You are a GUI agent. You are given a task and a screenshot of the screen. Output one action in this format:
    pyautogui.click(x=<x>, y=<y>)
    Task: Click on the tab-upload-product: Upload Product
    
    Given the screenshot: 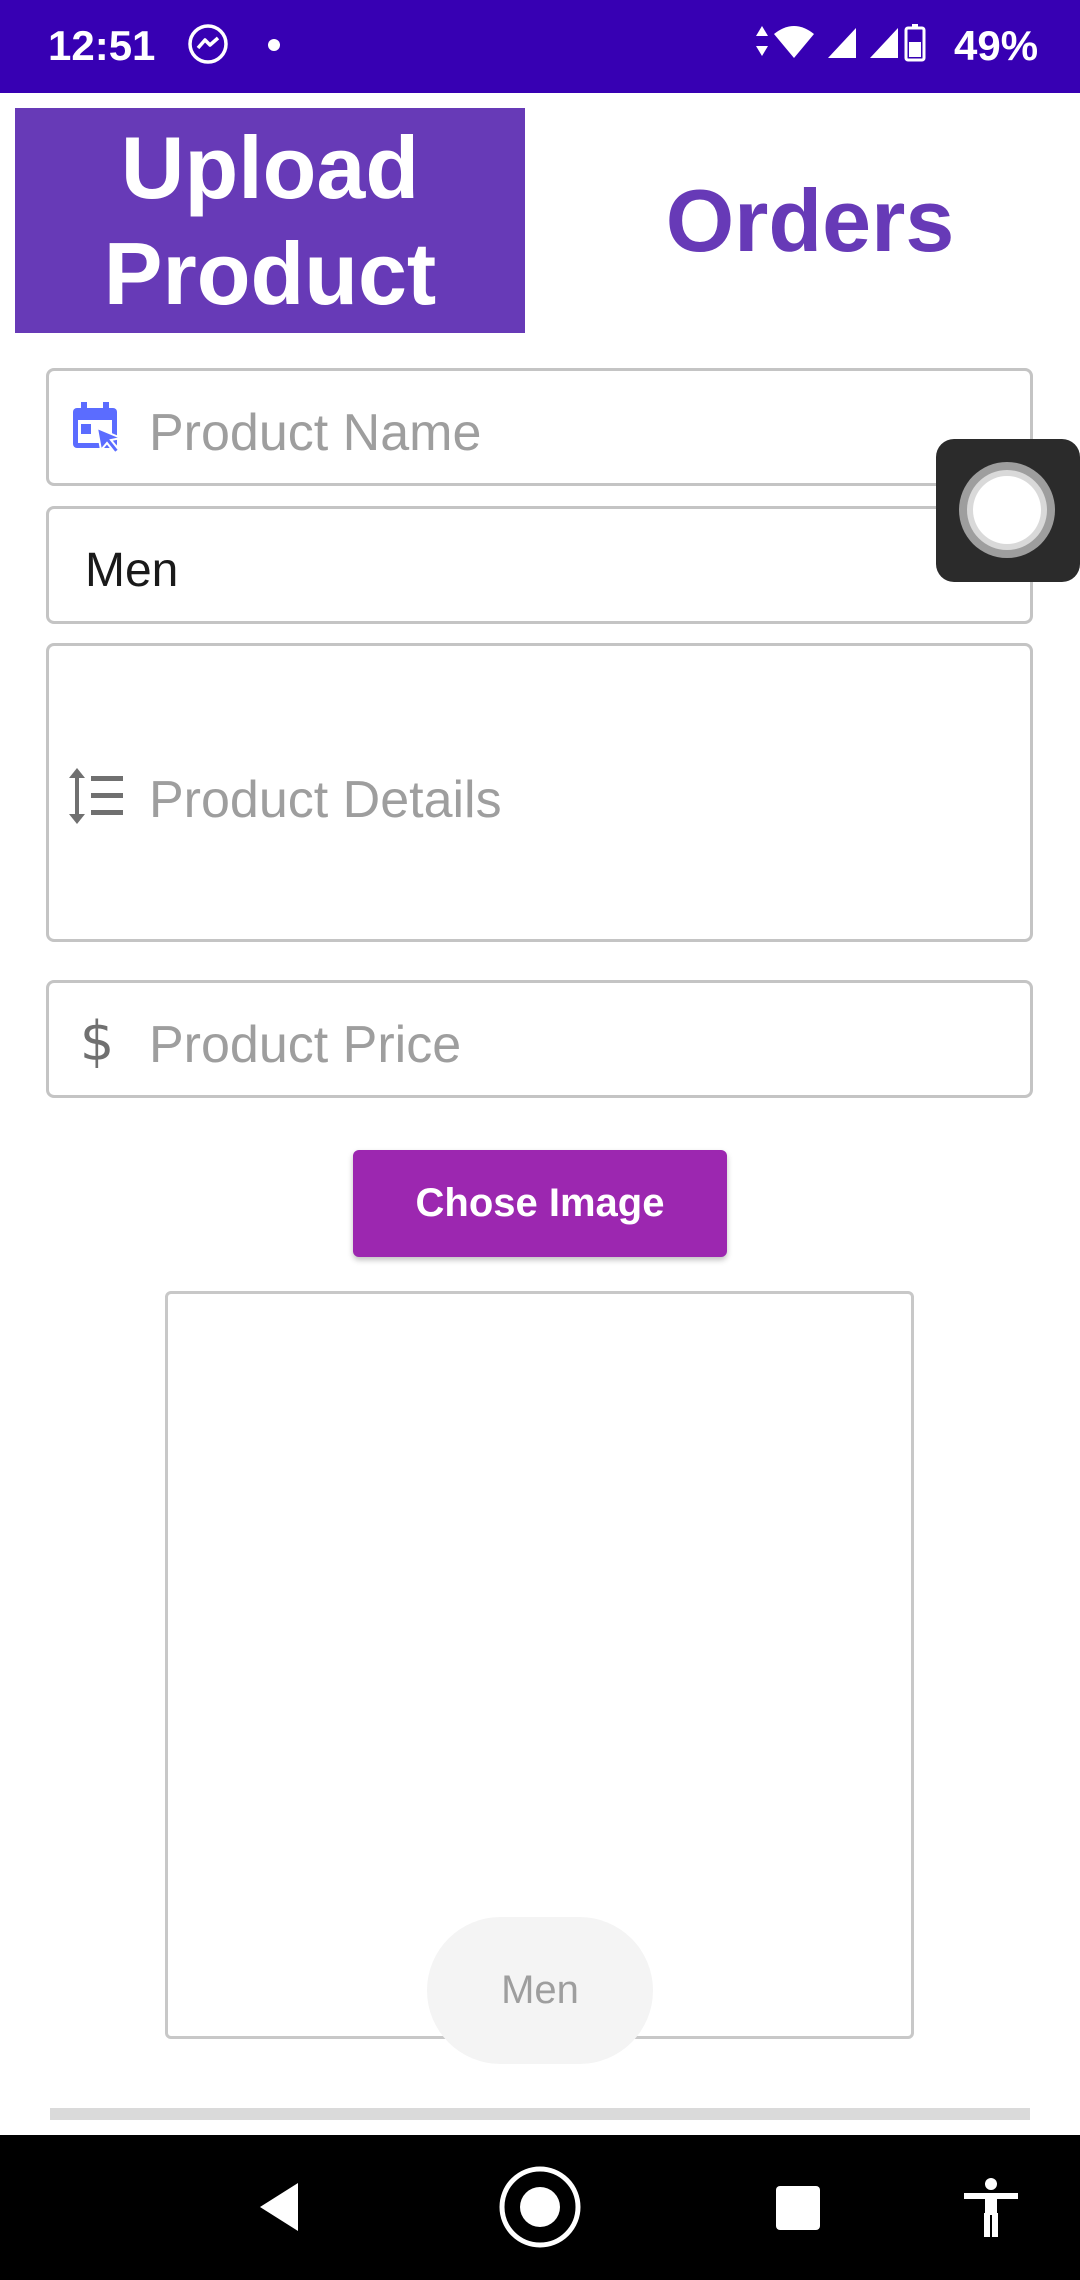 What is the action you would take?
    pyautogui.click(x=270, y=220)
    